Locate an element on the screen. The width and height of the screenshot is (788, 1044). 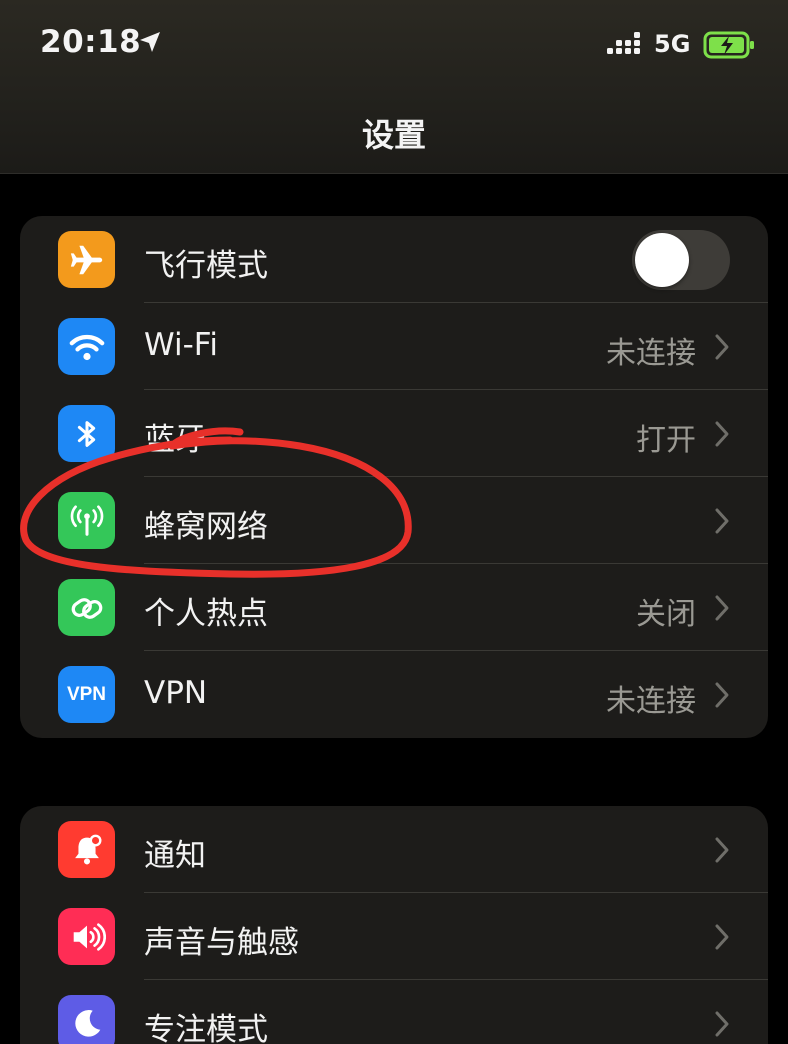
page-title: 设置 is located at coordinates (393, 135).